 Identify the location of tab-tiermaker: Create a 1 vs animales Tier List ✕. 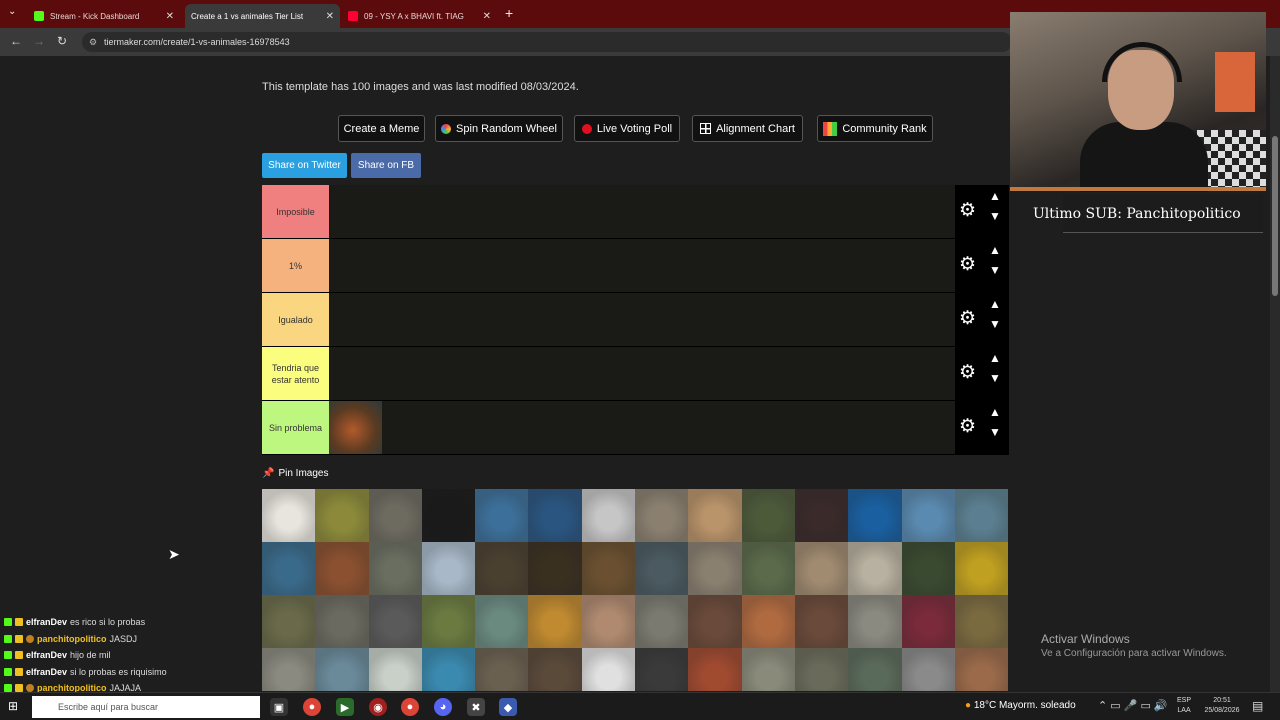
(262, 16).